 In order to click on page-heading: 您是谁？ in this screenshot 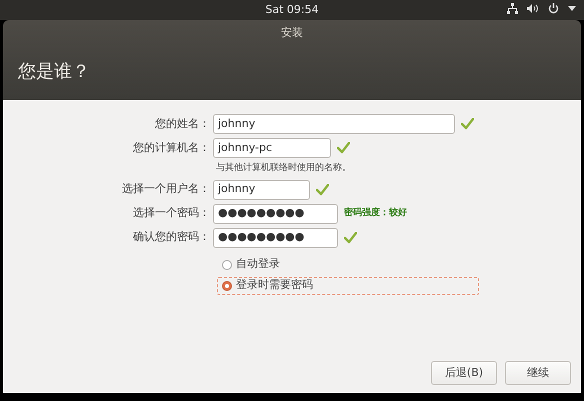, I will do `click(54, 72)`.